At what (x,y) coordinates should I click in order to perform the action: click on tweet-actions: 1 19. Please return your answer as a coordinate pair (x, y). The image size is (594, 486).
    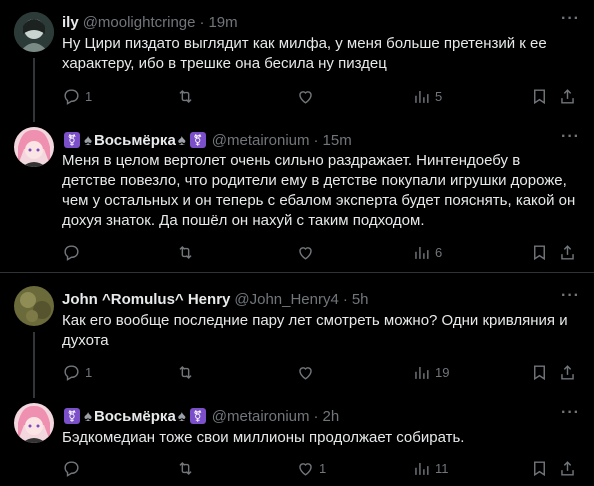
    Looking at the image, I should click on (322, 373).